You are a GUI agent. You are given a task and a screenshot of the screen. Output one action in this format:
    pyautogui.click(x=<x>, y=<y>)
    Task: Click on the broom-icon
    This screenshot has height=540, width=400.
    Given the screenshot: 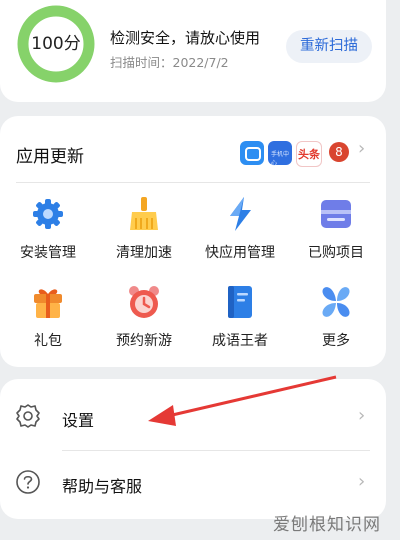 What is the action you would take?
    pyautogui.click(x=144, y=214)
    